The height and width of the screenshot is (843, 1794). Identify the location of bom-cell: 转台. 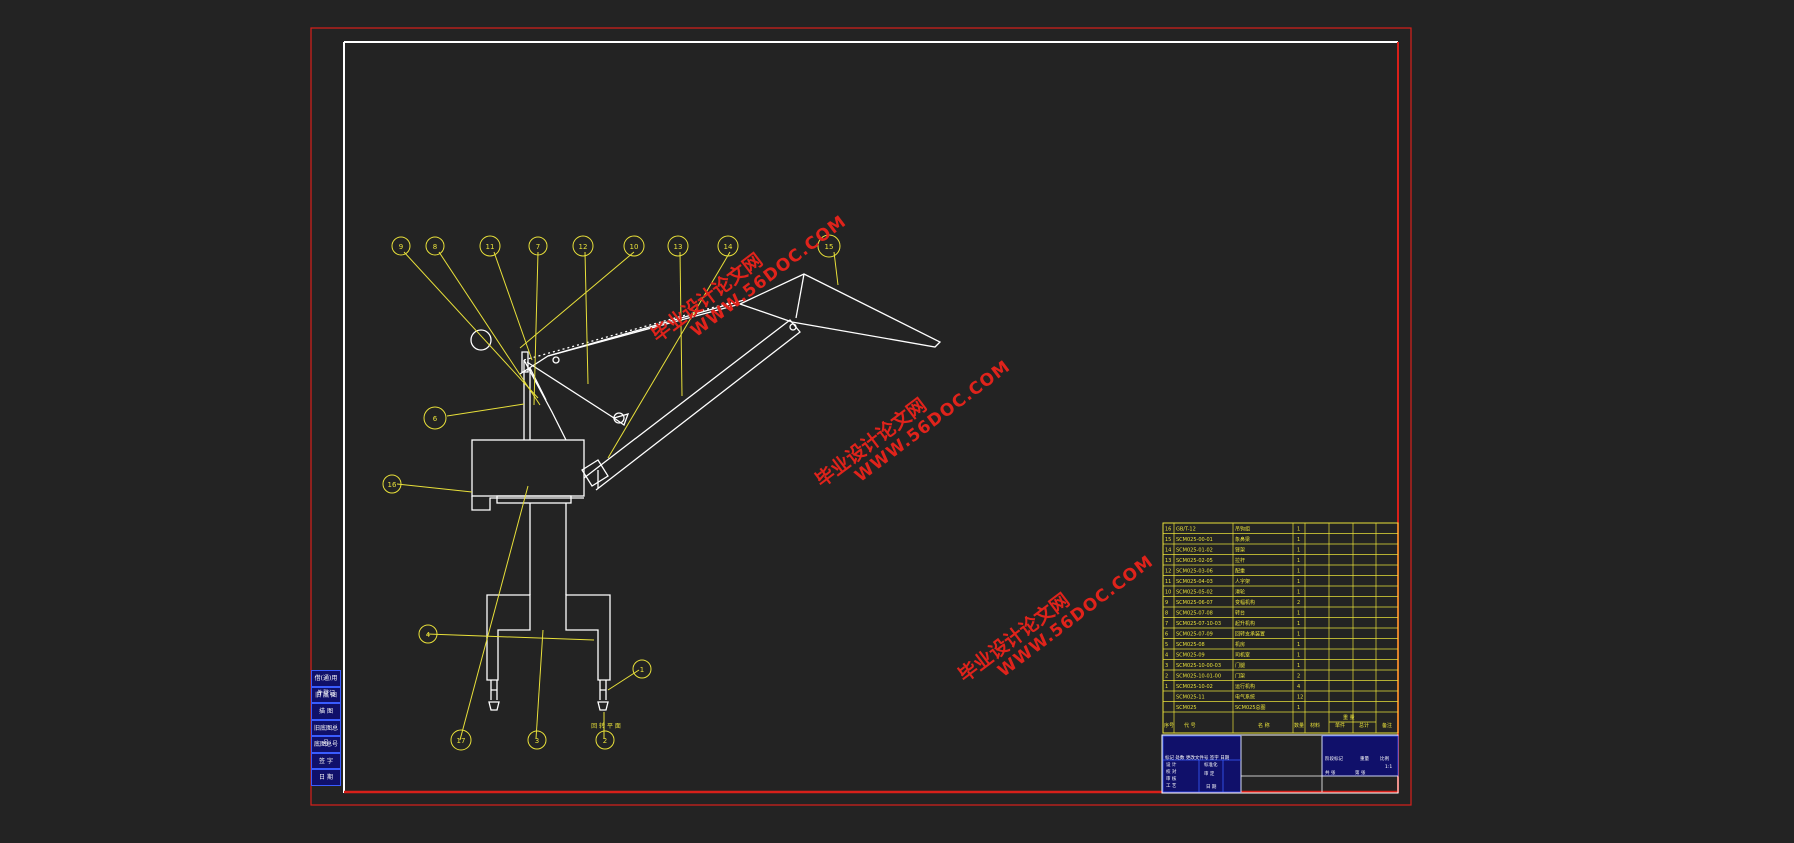
(1240, 613).